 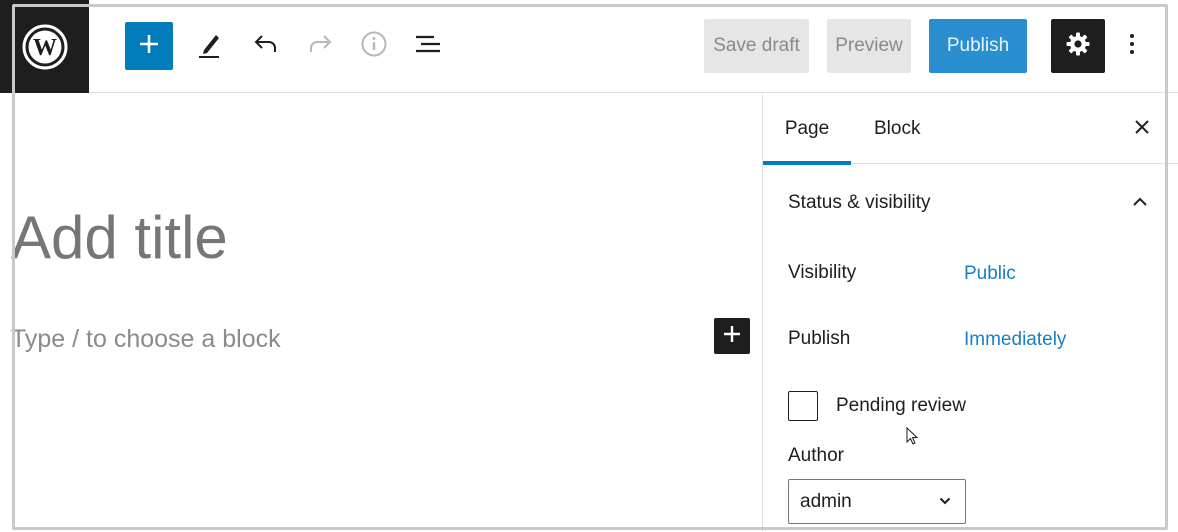 What do you see at coordinates (816, 455) in the screenshot?
I see `author-label: Author` at bounding box center [816, 455].